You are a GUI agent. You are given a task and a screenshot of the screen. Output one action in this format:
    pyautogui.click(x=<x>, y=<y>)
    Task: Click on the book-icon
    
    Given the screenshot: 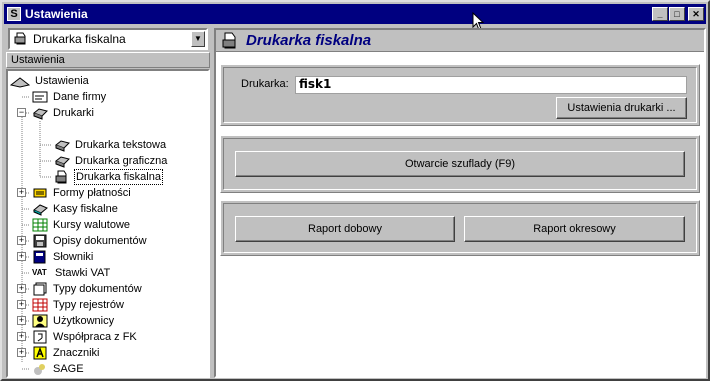 What is the action you would take?
    pyautogui.click(x=39, y=257)
    